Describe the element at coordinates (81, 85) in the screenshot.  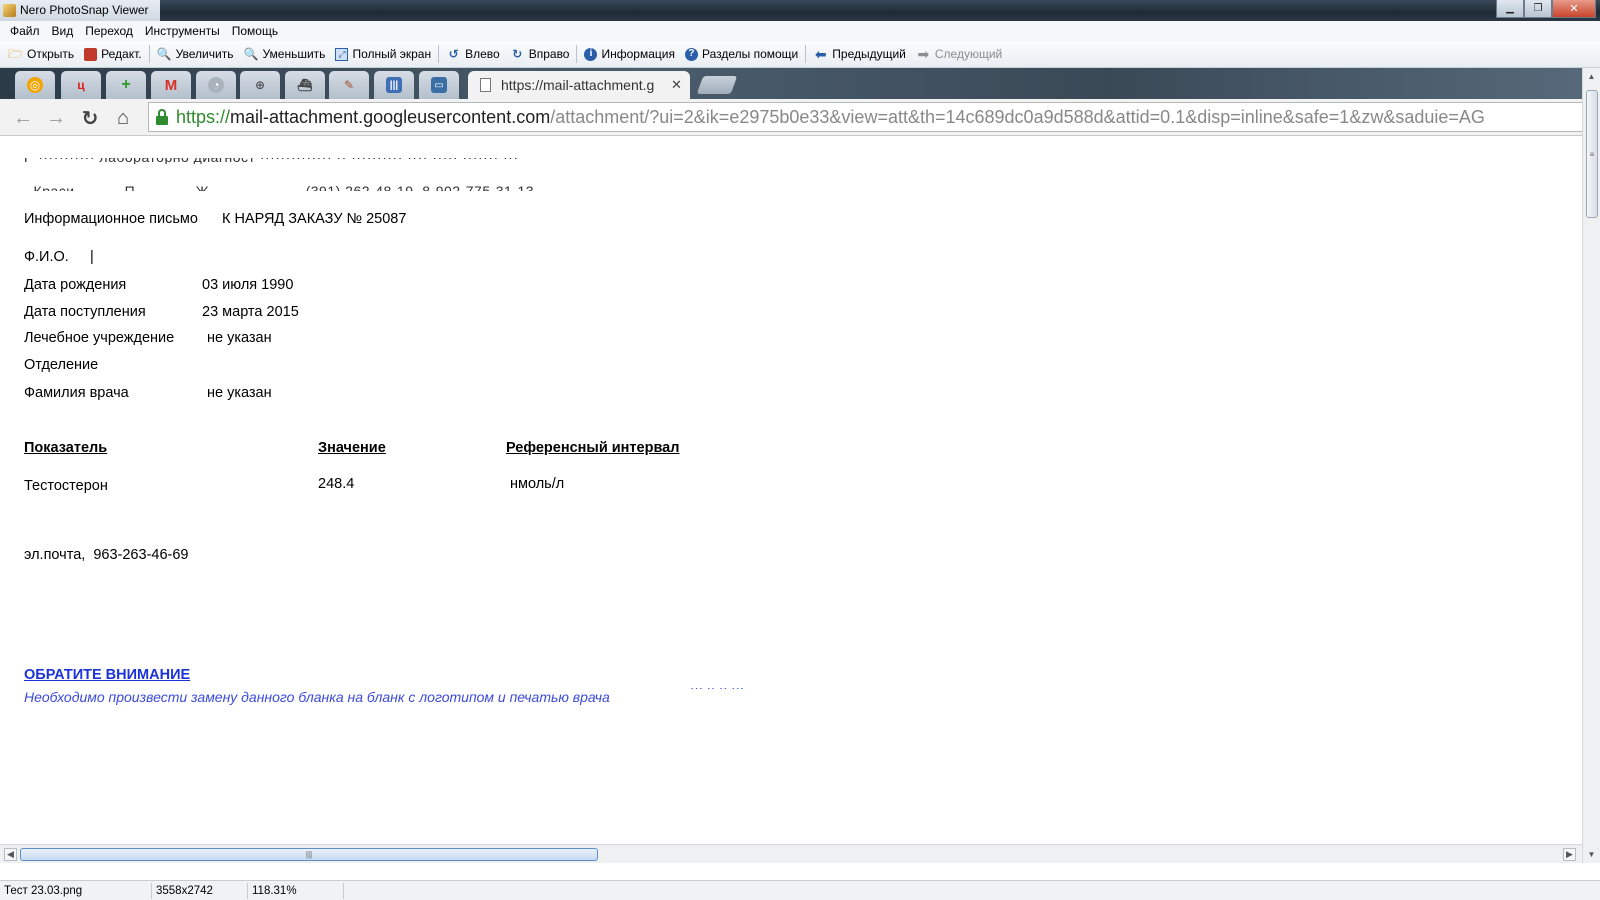
I see `pinned-tab: ц` at that location.